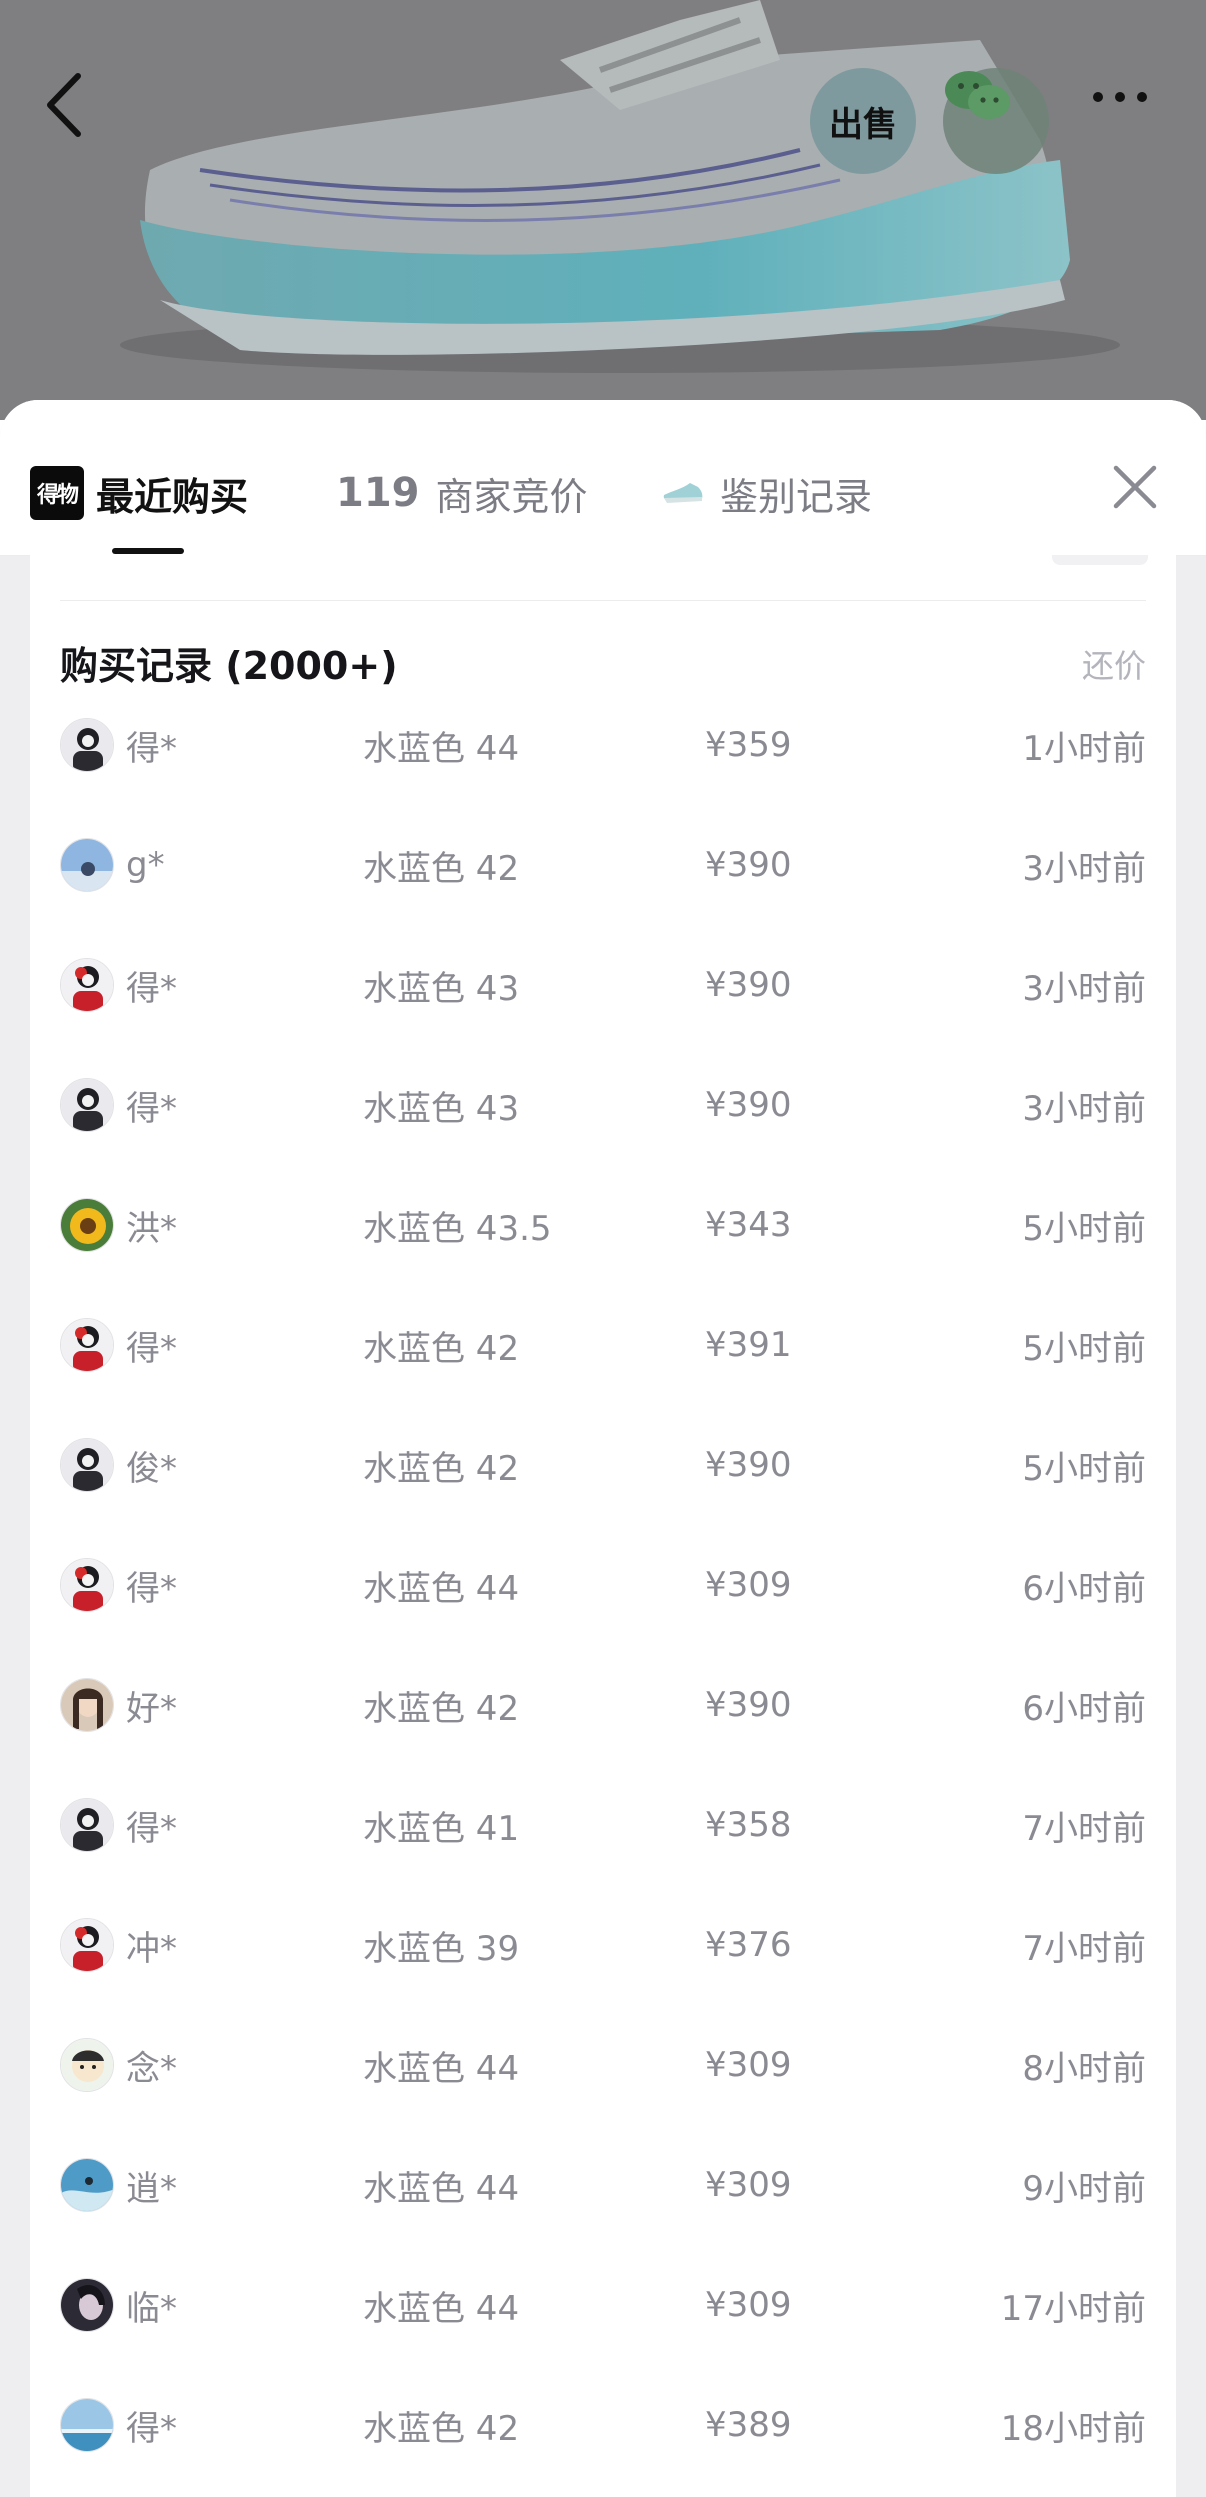 This screenshot has width=1206, height=2497. I want to click on purchase-record-row: 得* 水蓝色 44 ¥309 6小时前, so click(603, 1585).